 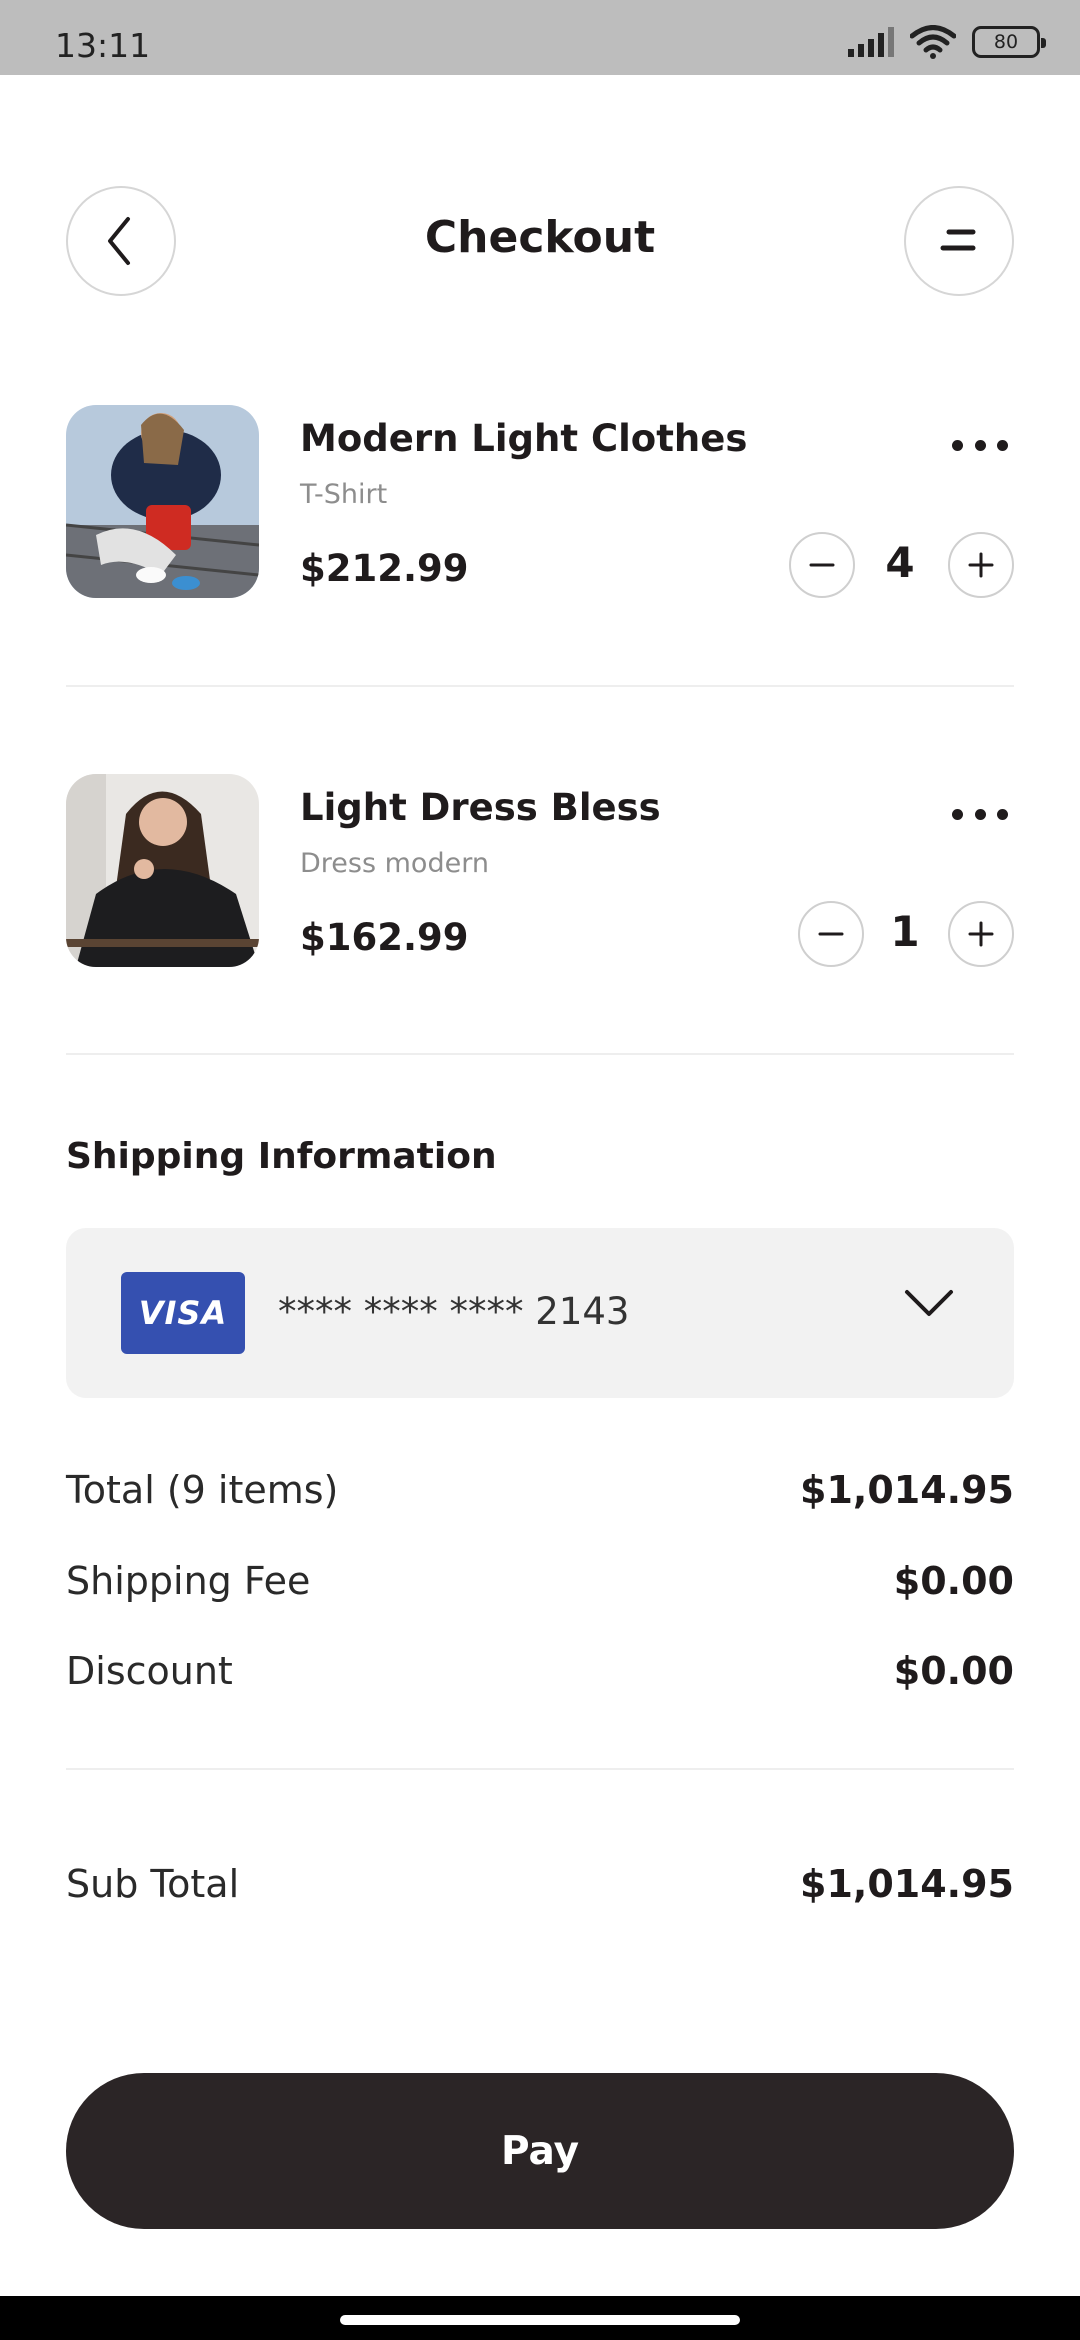 What do you see at coordinates (394, 863) in the screenshot?
I see `item-category: Dress modern` at bounding box center [394, 863].